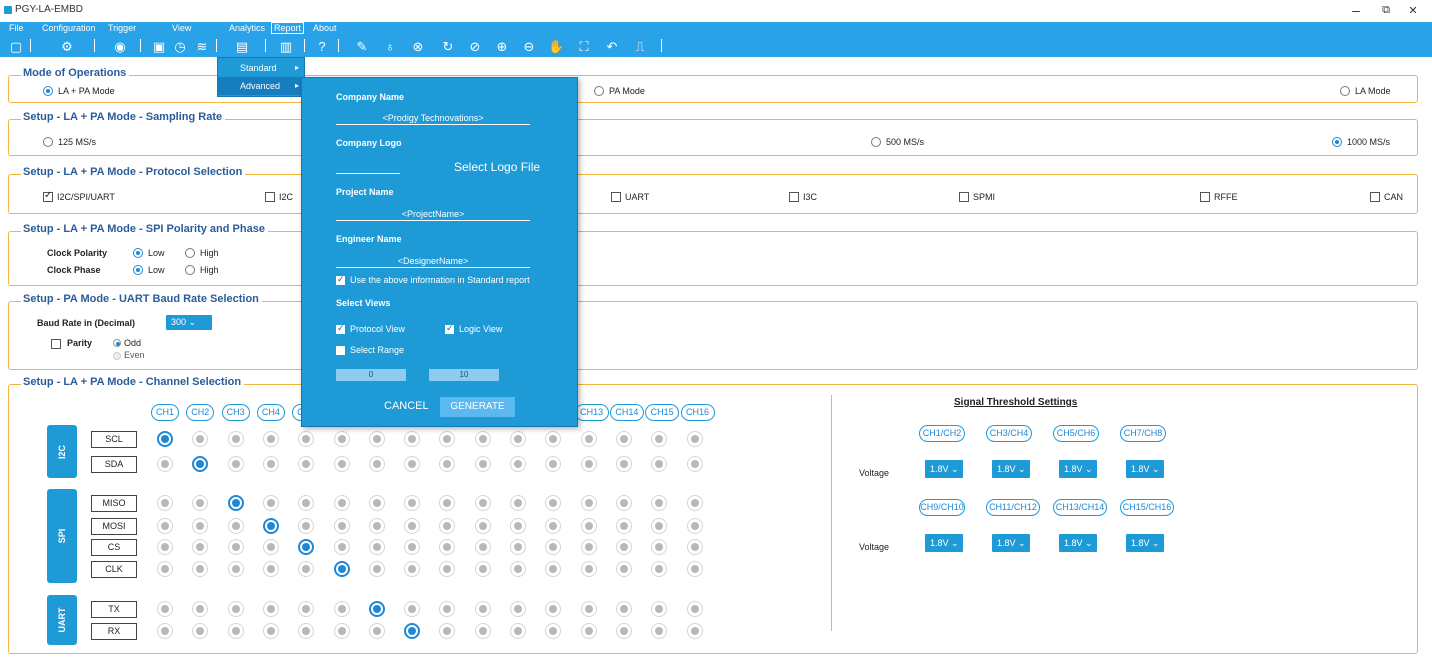 This screenshot has height=657, width=1432. What do you see at coordinates (553, 503) in the screenshot?
I see `channel-radio-miso-ch12` at bounding box center [553, 503].